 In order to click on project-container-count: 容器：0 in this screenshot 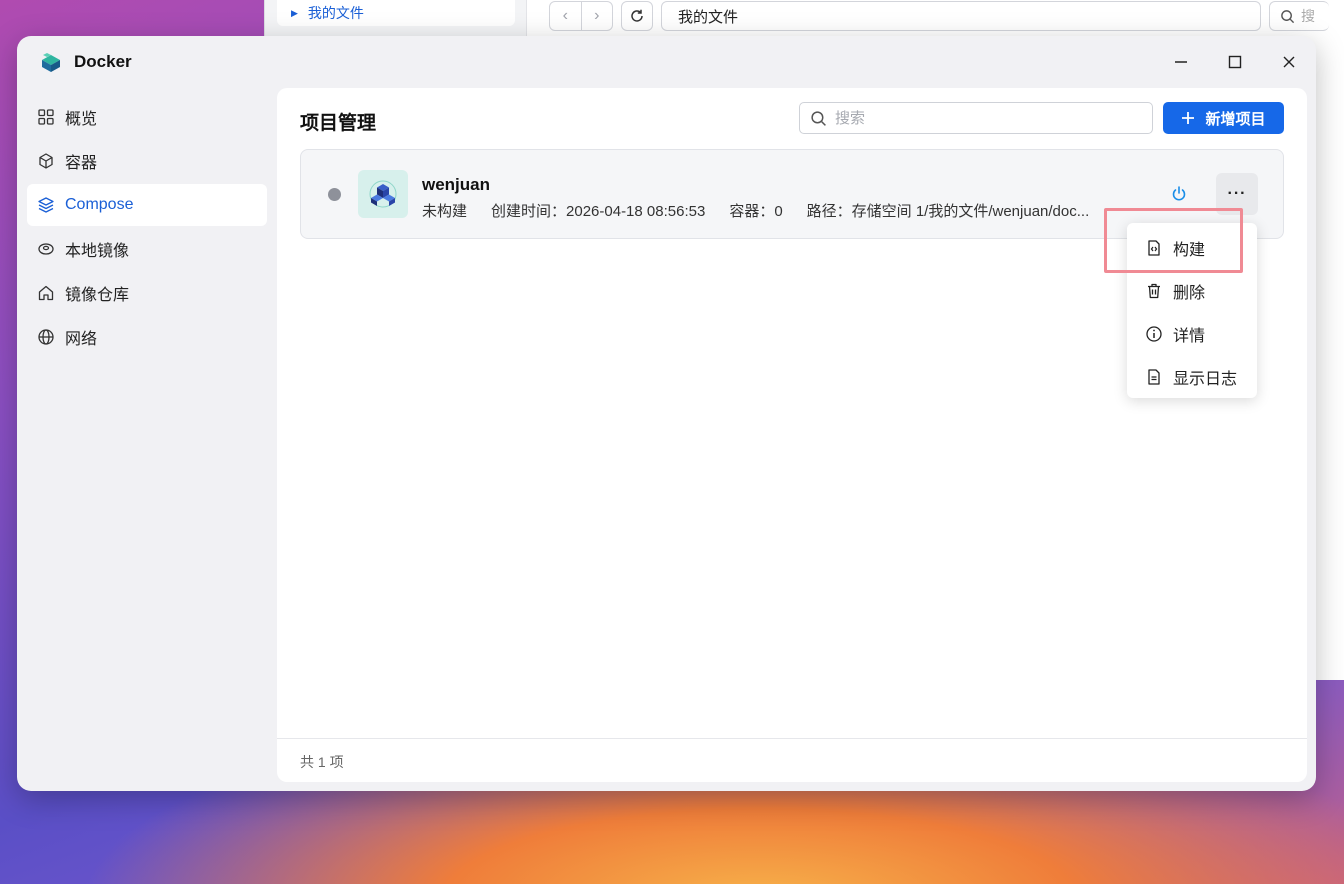, I will do `click(756, 211)`.